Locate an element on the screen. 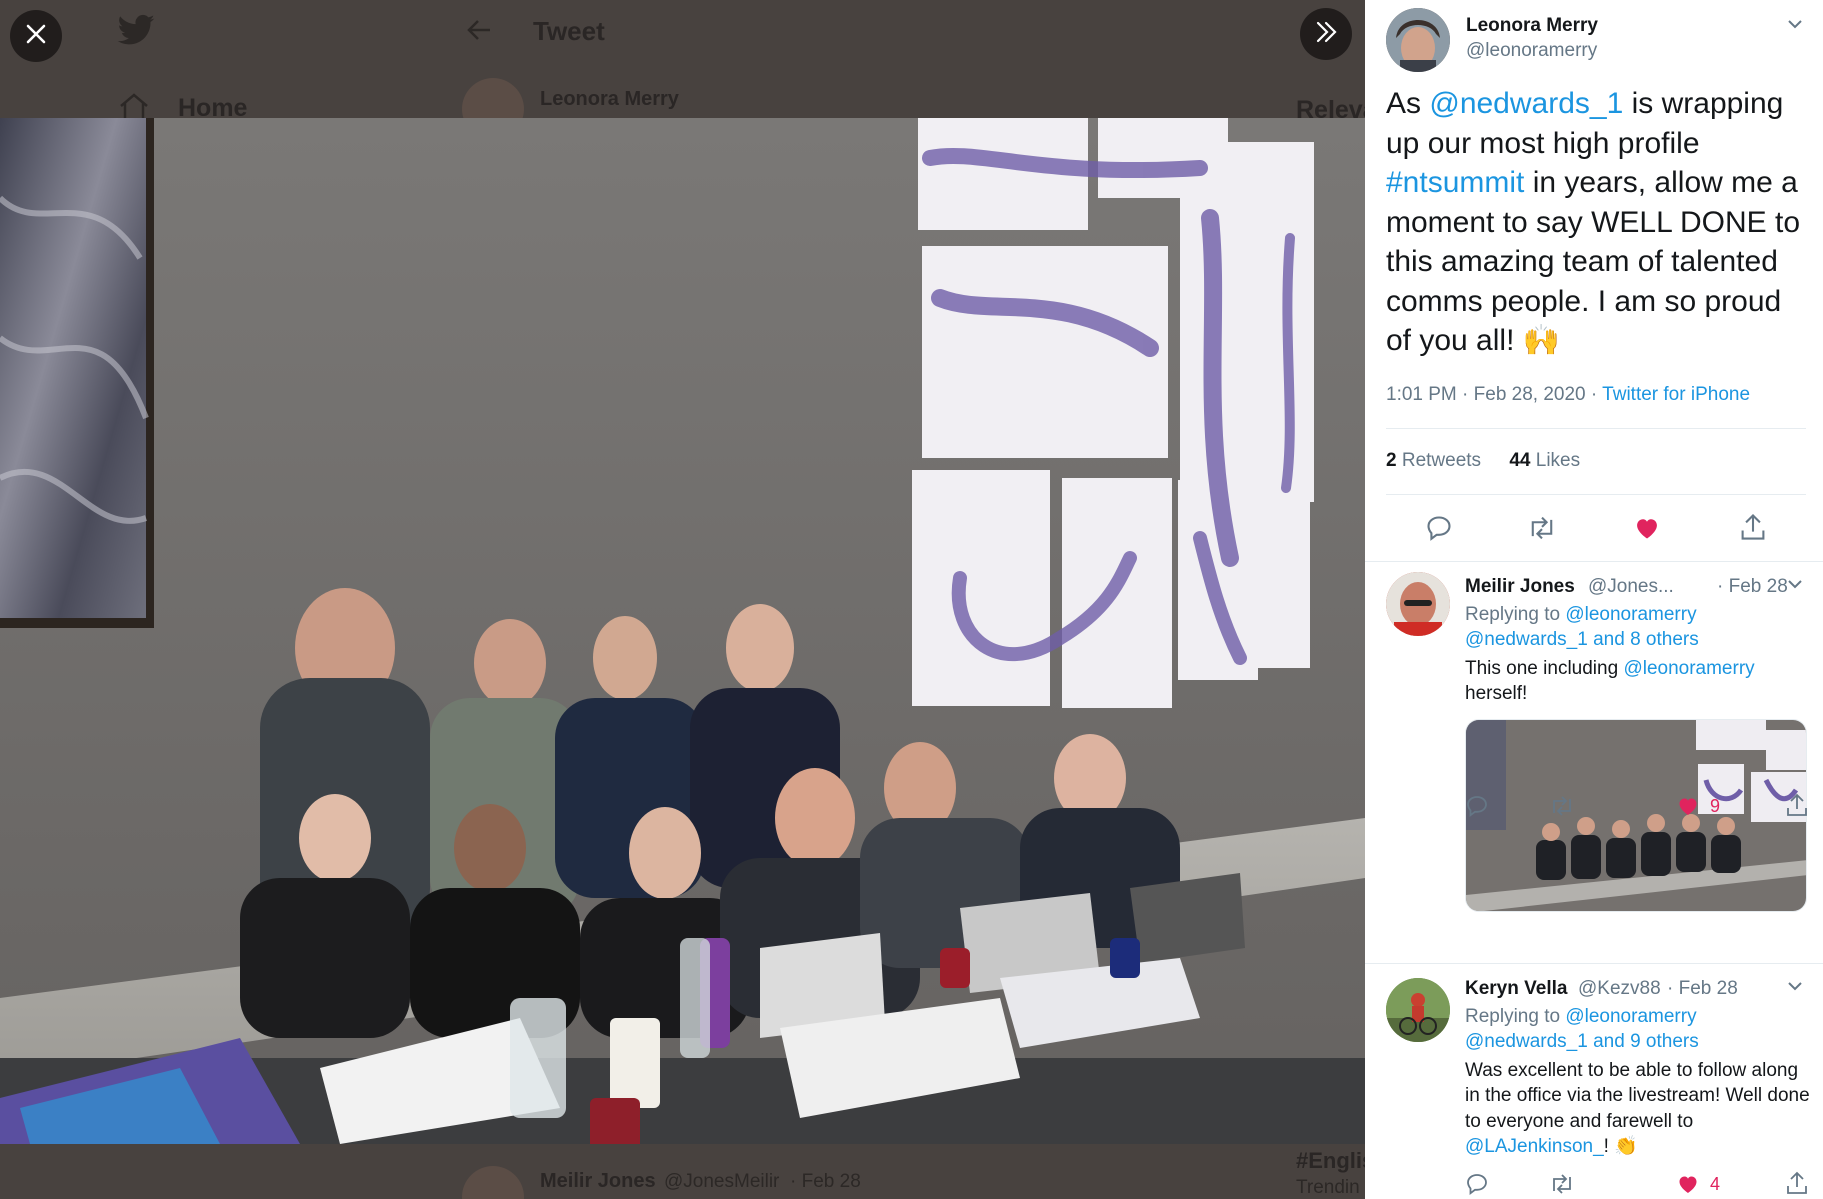 The height and width of the screenshot is (1199, 1823). close-icon is located at coordinates (36, 36).